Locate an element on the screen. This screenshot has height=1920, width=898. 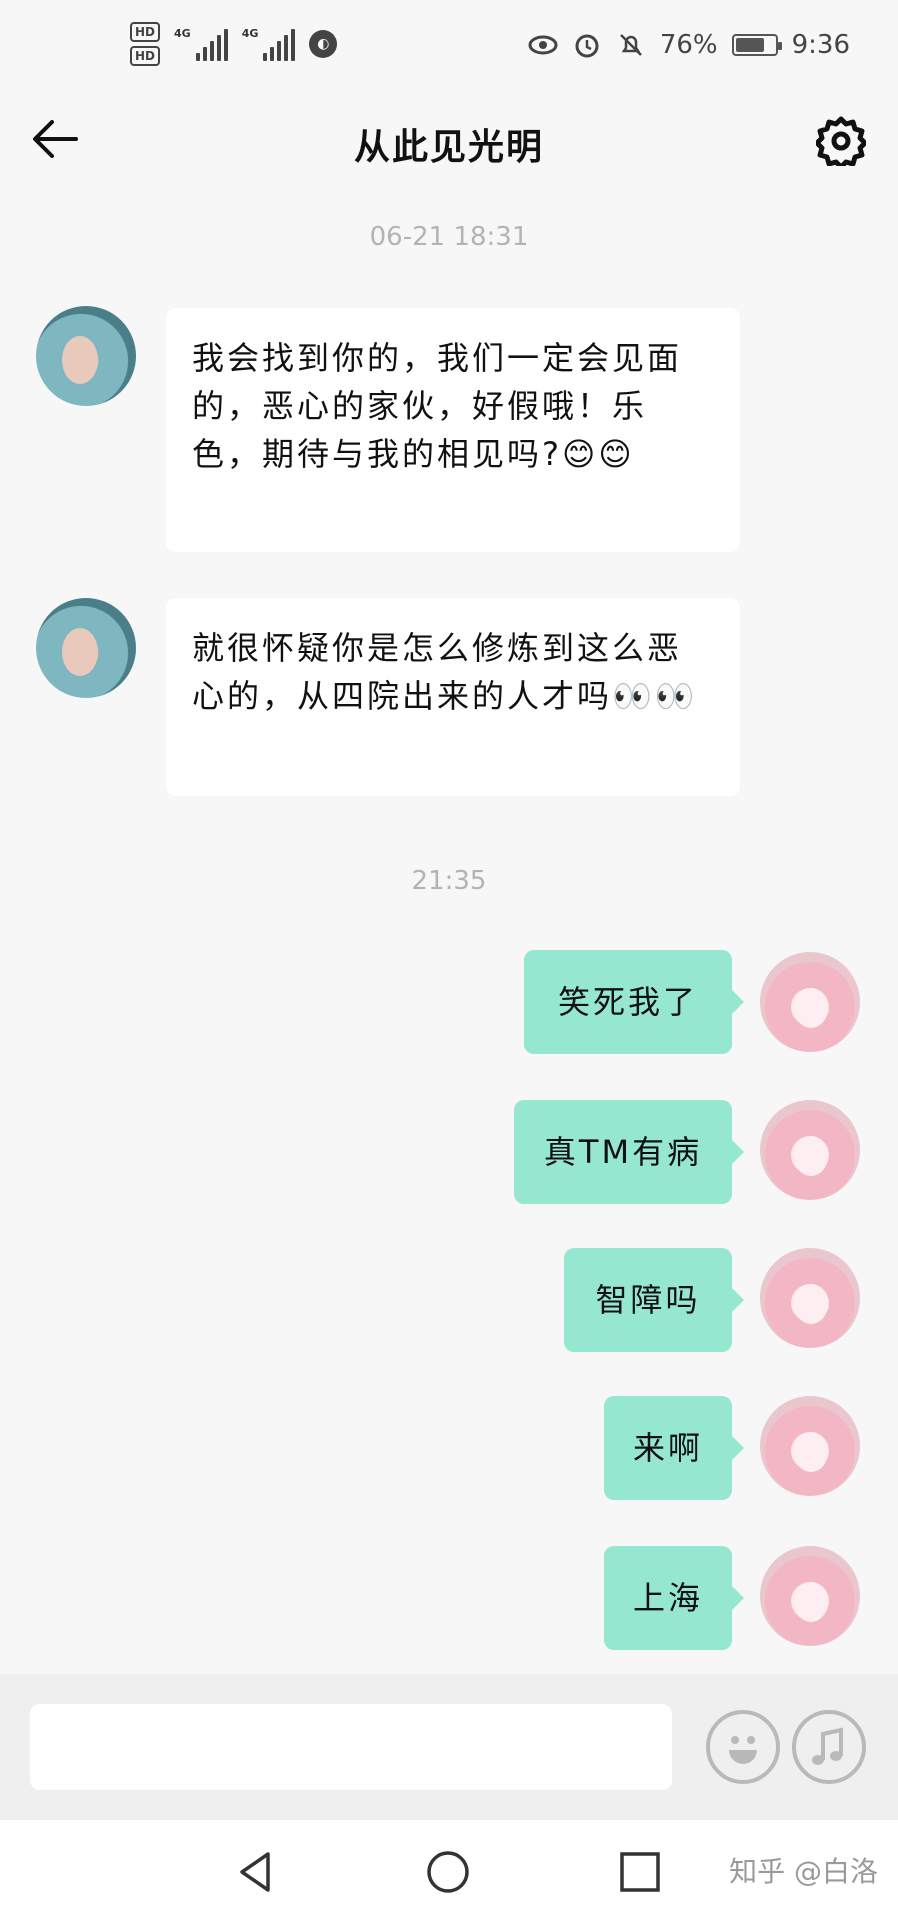
status-left: HD HD 4G 4G ◐ is located at coordinates (234, 44).